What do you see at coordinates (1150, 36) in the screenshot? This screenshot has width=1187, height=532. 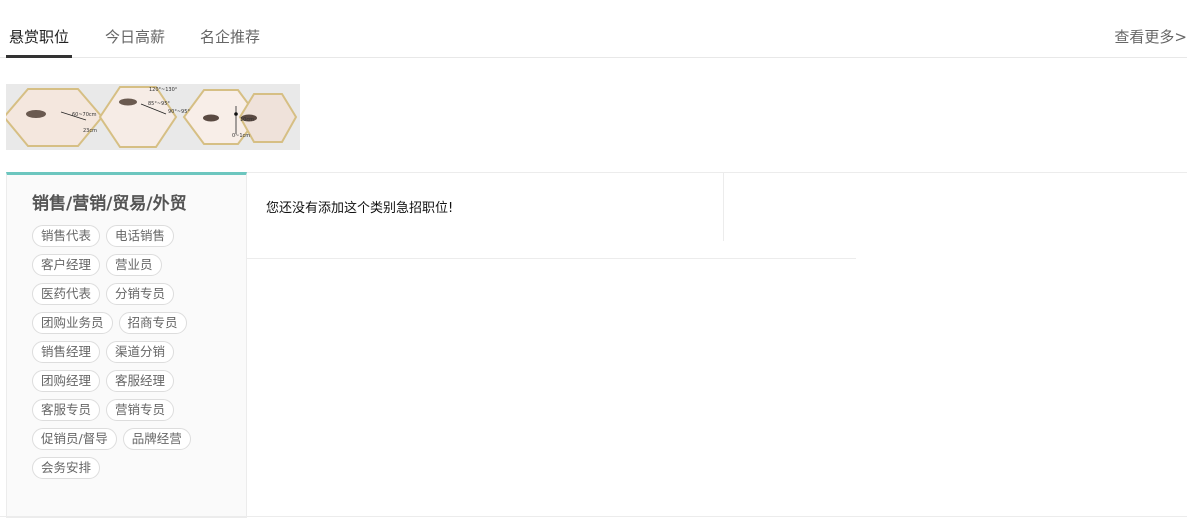 I see `view-more-link: 查看更多>` at bounding box center [1150, 36].